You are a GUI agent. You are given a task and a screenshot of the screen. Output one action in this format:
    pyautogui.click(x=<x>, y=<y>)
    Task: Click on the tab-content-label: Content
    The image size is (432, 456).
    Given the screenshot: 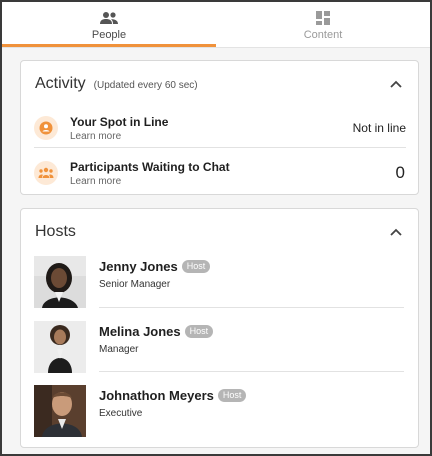 What is the action you would take?
    pyautogui.click(x=323, y=35)
    